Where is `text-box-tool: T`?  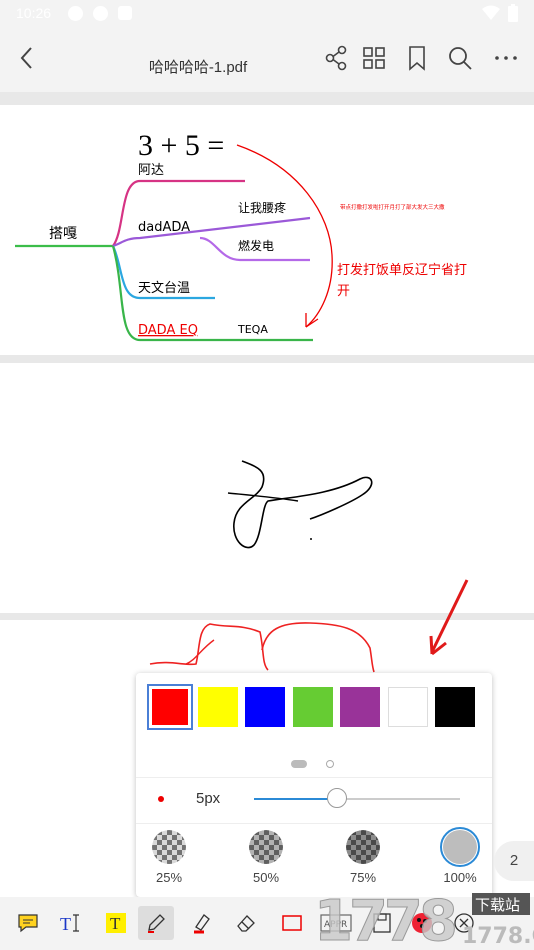 text-box-tool: T is located at coordinates (72, 923).